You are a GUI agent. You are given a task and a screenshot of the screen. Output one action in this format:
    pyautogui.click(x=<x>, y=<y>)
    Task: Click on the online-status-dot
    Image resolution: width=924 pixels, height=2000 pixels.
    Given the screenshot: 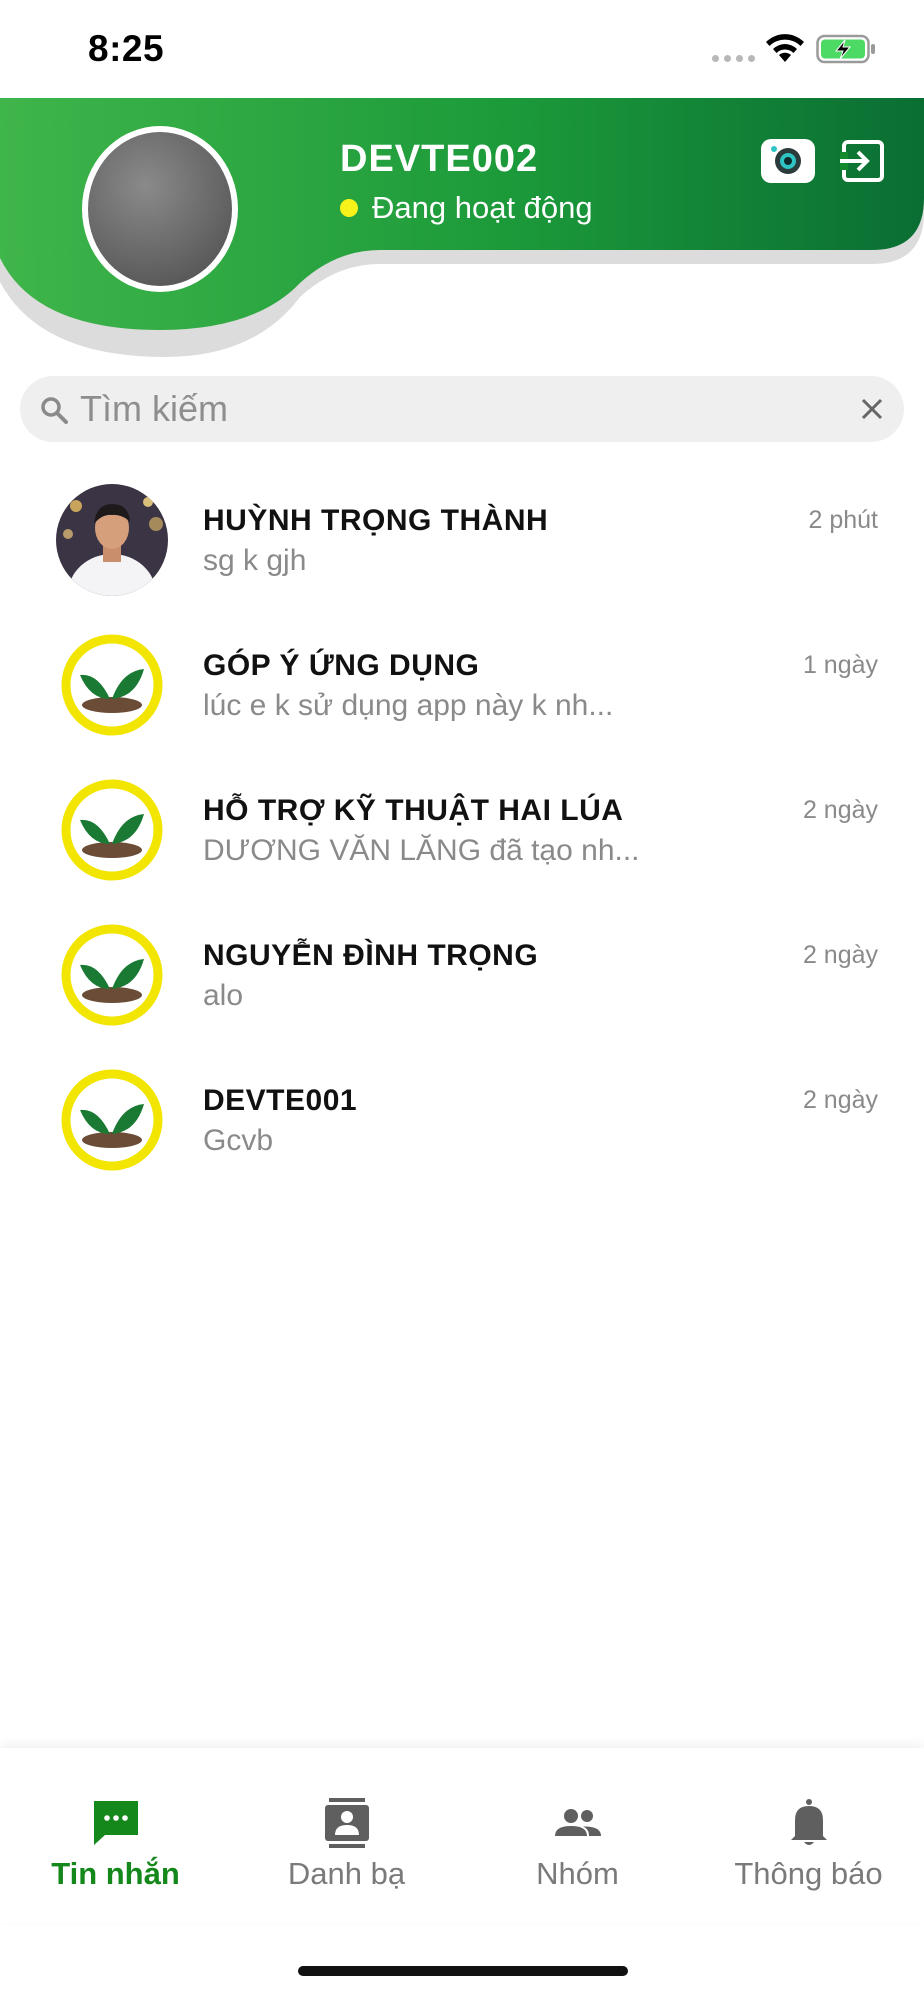 What is the action you would take?
    pyautogui.click(x=349, y=208)
    